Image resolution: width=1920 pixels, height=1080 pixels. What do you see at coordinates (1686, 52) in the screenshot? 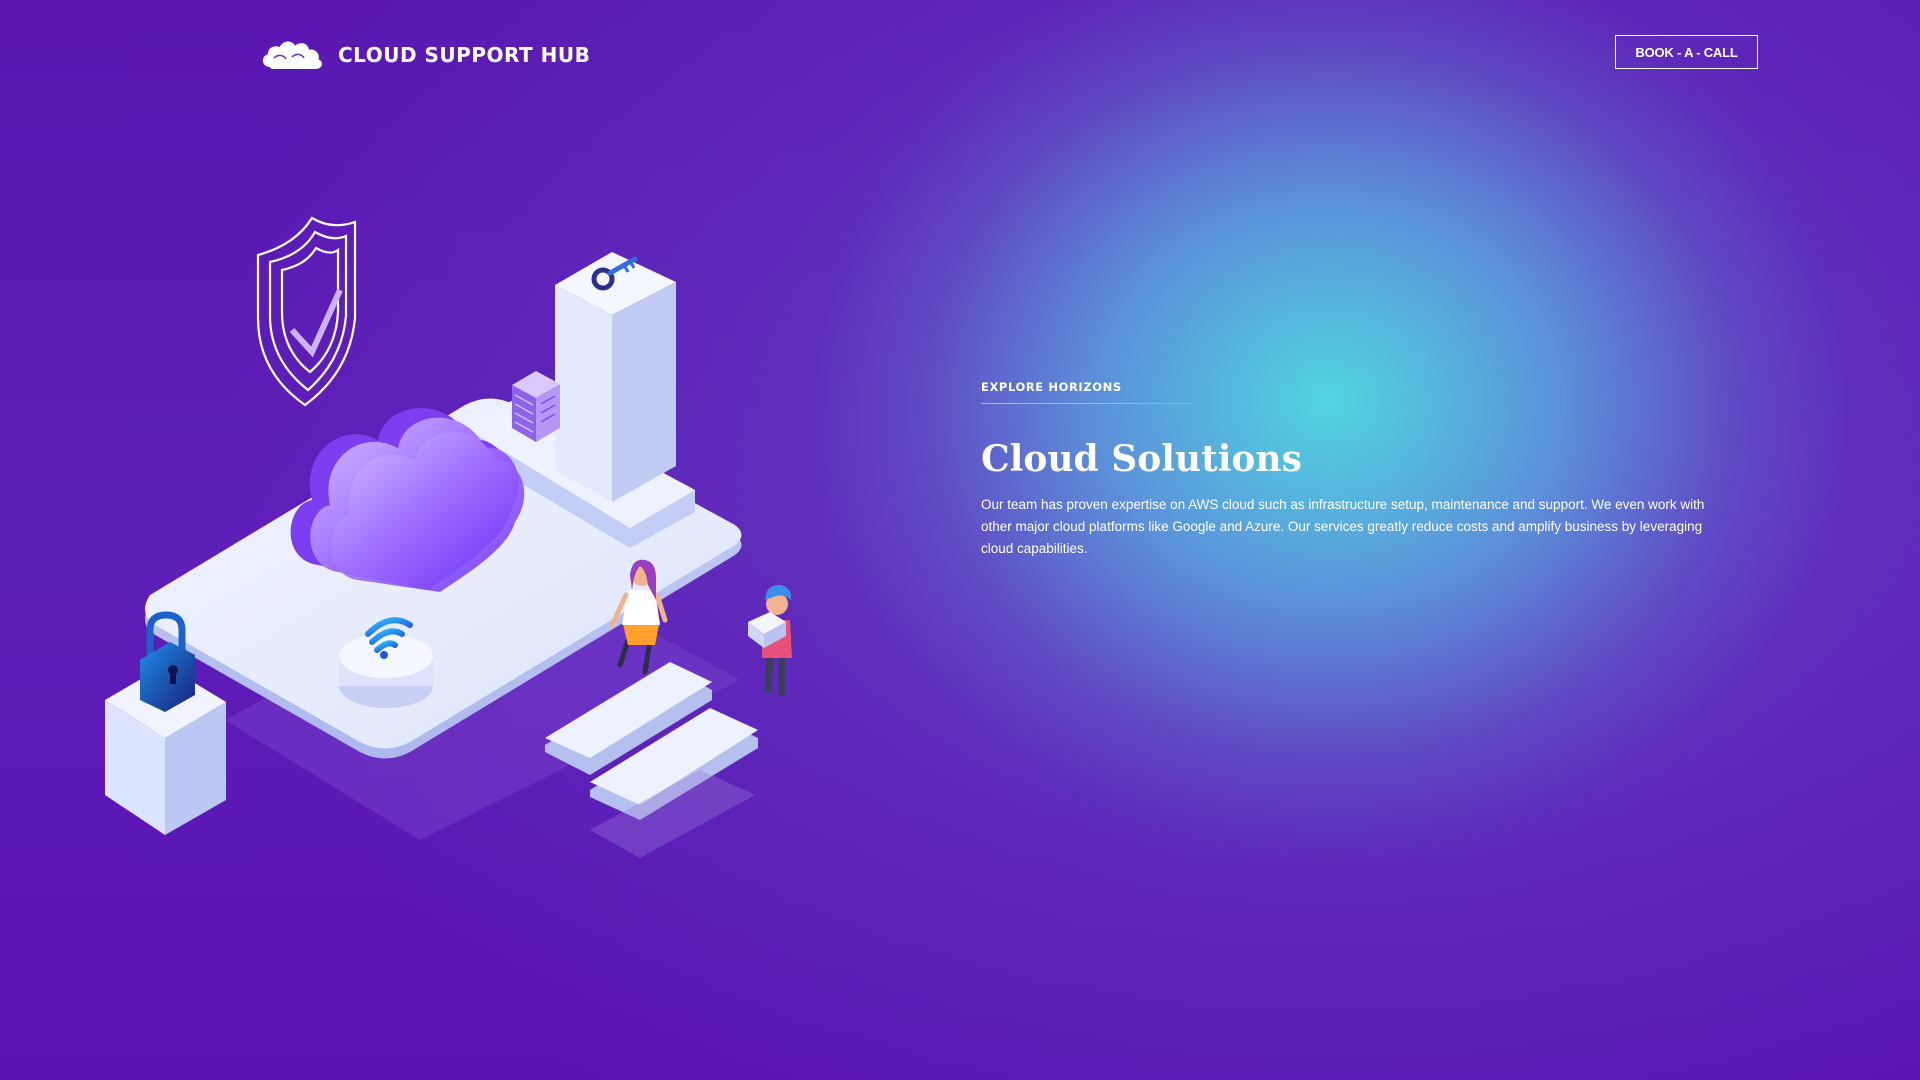
I see `book-a-call-button: BOOK - A - CALL` at bounding box center [1686, 52].